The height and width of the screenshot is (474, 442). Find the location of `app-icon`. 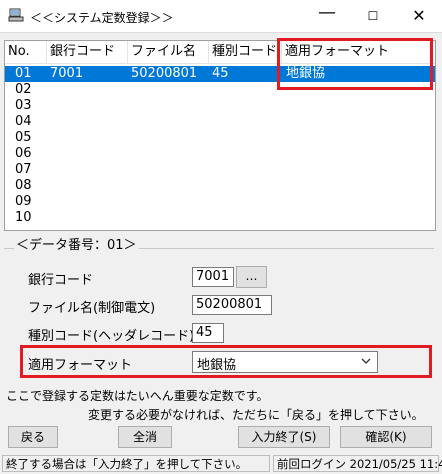

app-icon is located at coordinates (16, 15).